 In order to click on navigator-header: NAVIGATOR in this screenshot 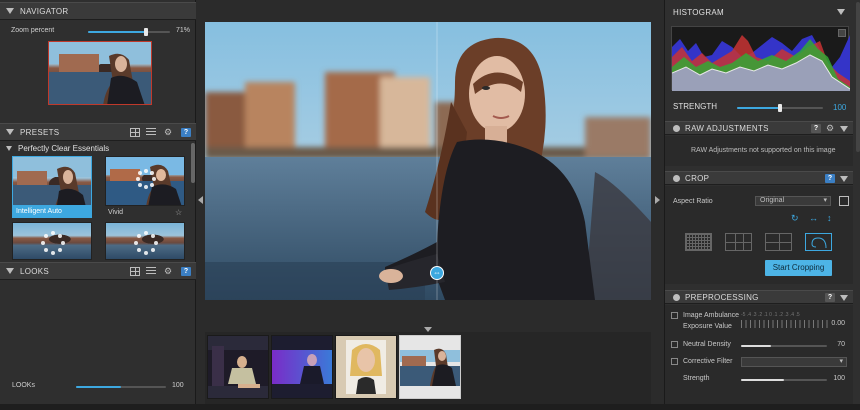, I will do `click(98, 11)`.